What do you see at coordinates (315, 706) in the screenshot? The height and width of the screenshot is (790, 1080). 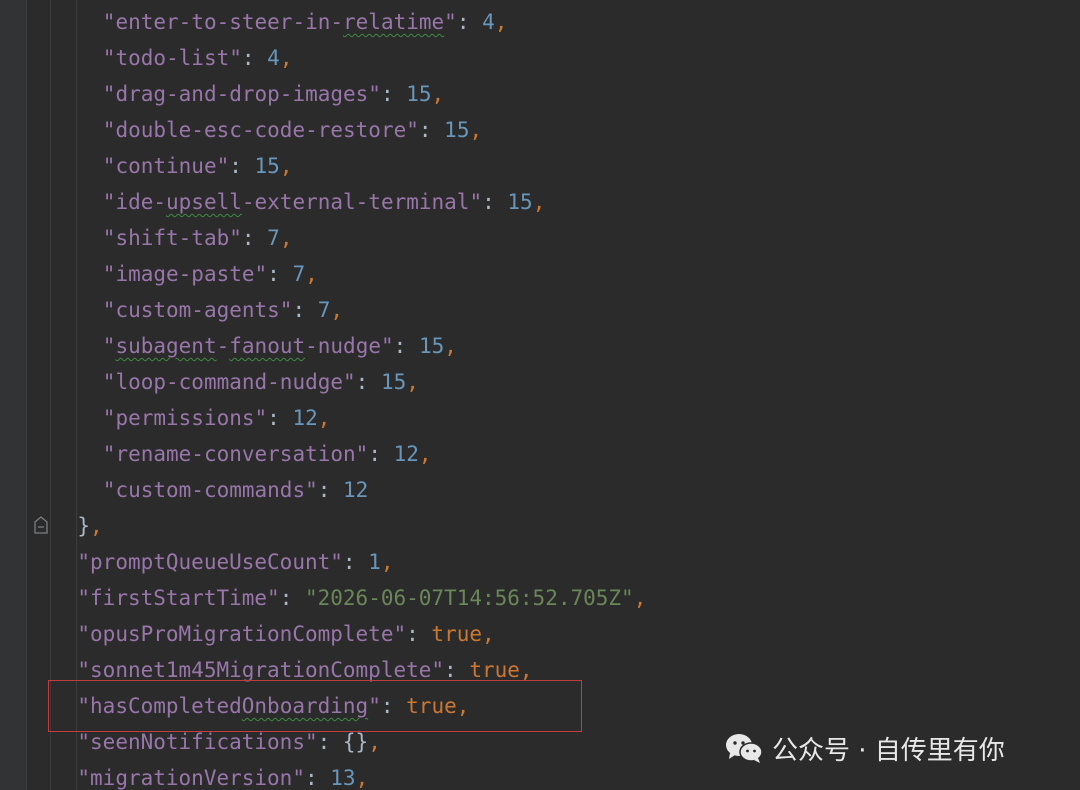 I see `highlight-box` at bounding box center [315, 706].